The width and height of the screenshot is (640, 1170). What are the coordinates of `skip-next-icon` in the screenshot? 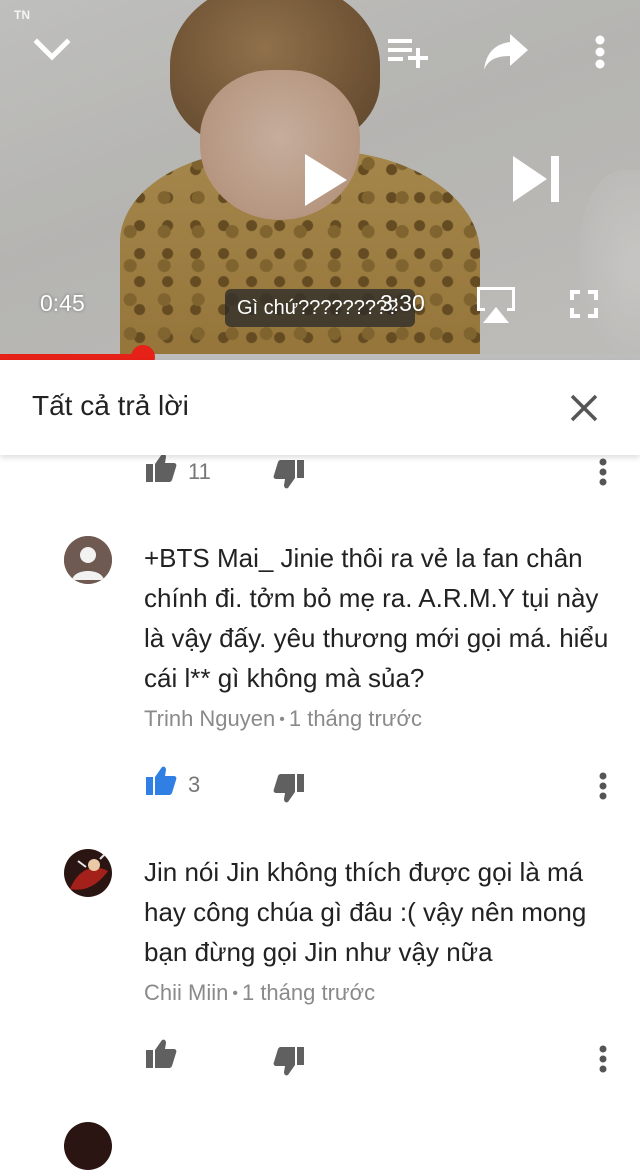 It's located at (536, 179).